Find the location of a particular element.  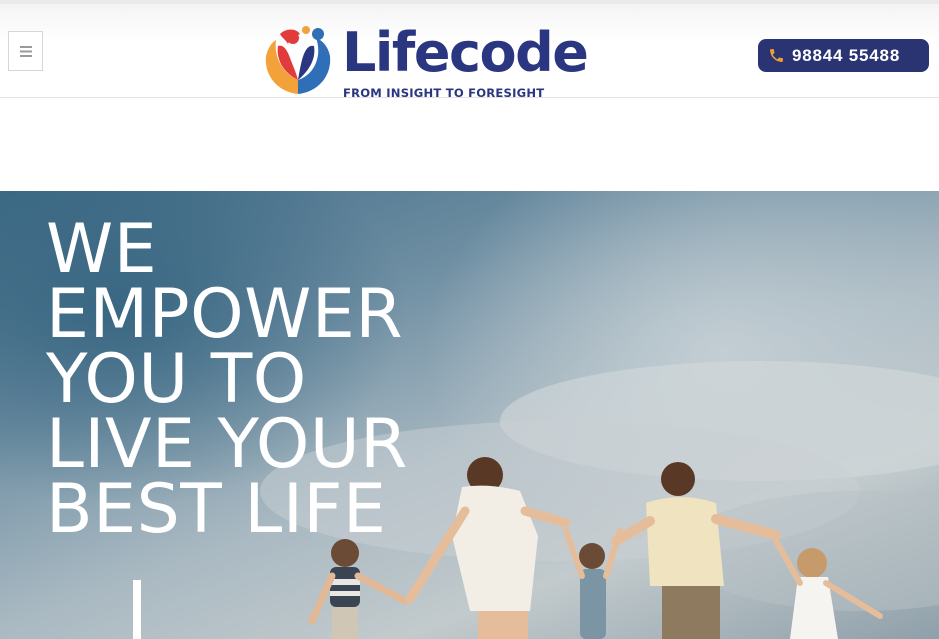

hero-accent-bar is located at coordinates (137, 609).